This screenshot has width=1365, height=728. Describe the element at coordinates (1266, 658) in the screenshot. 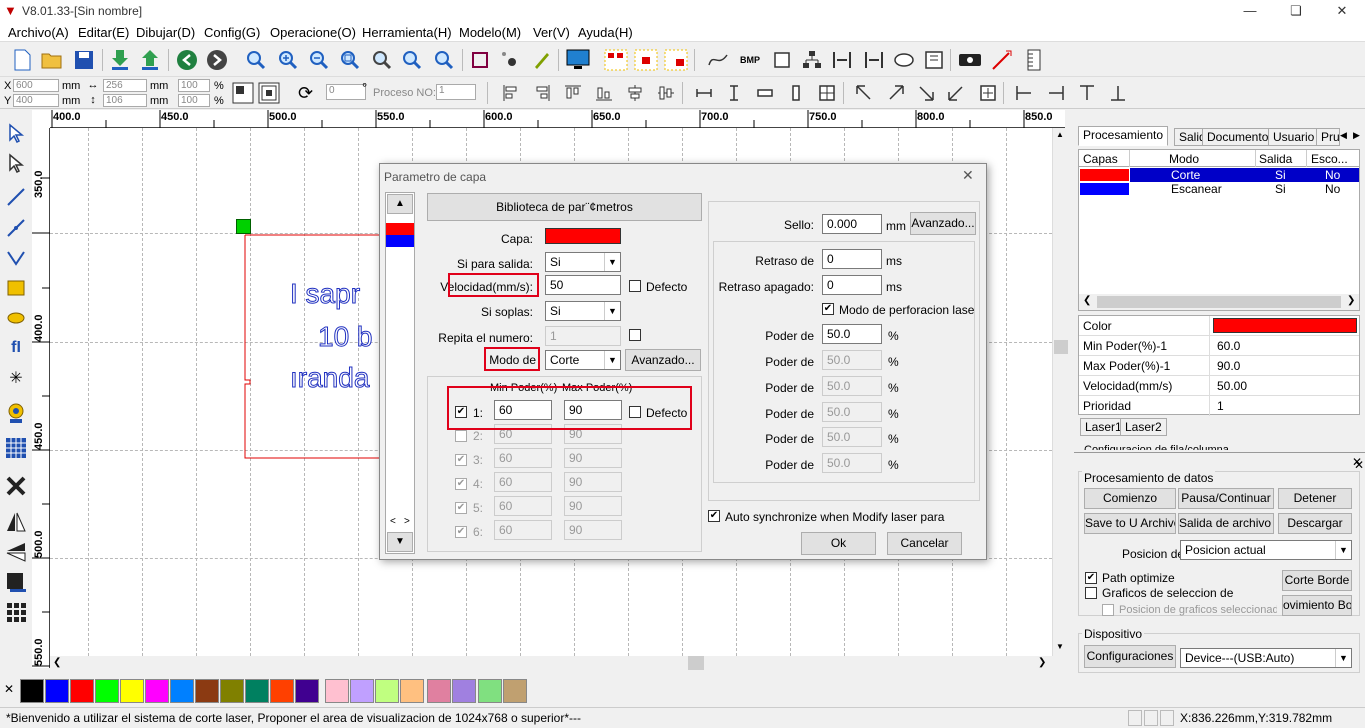

I see `device-select: Device---(USB:Auto) ▼` at that location.